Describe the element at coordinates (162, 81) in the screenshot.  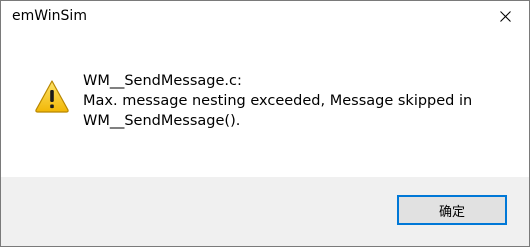
I see `message-line: WM__SendMessage.c:` at that location.